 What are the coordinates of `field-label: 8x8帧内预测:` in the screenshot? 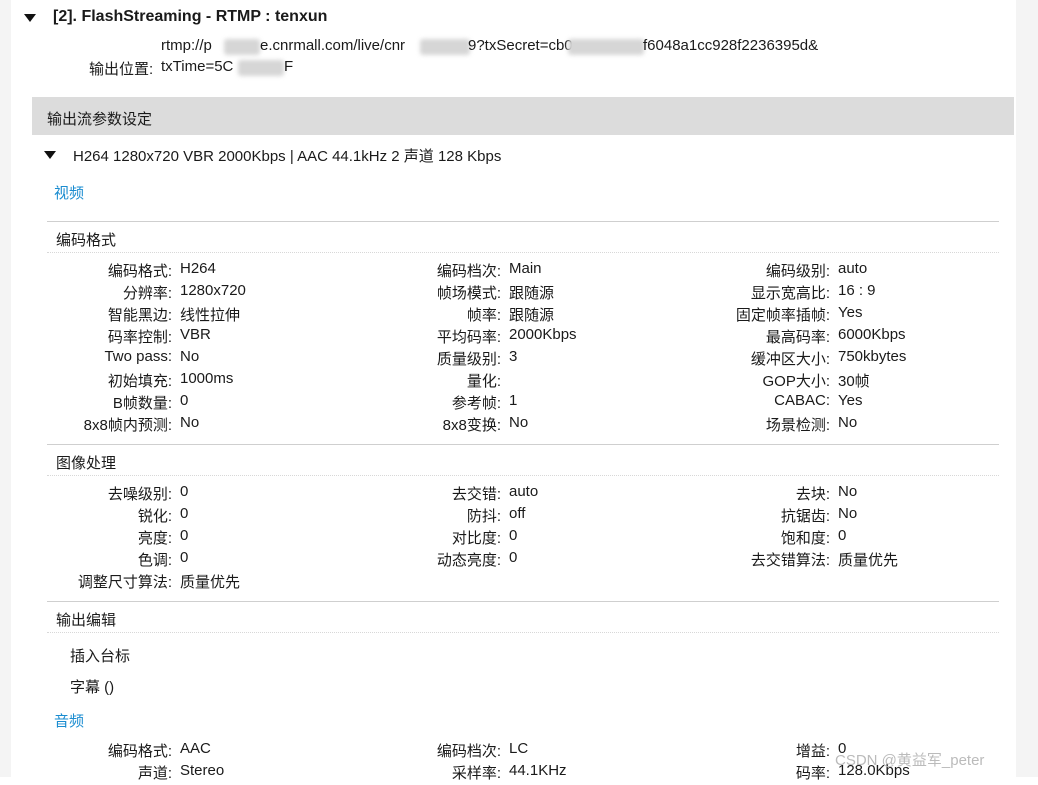 It's located at (127, 425).